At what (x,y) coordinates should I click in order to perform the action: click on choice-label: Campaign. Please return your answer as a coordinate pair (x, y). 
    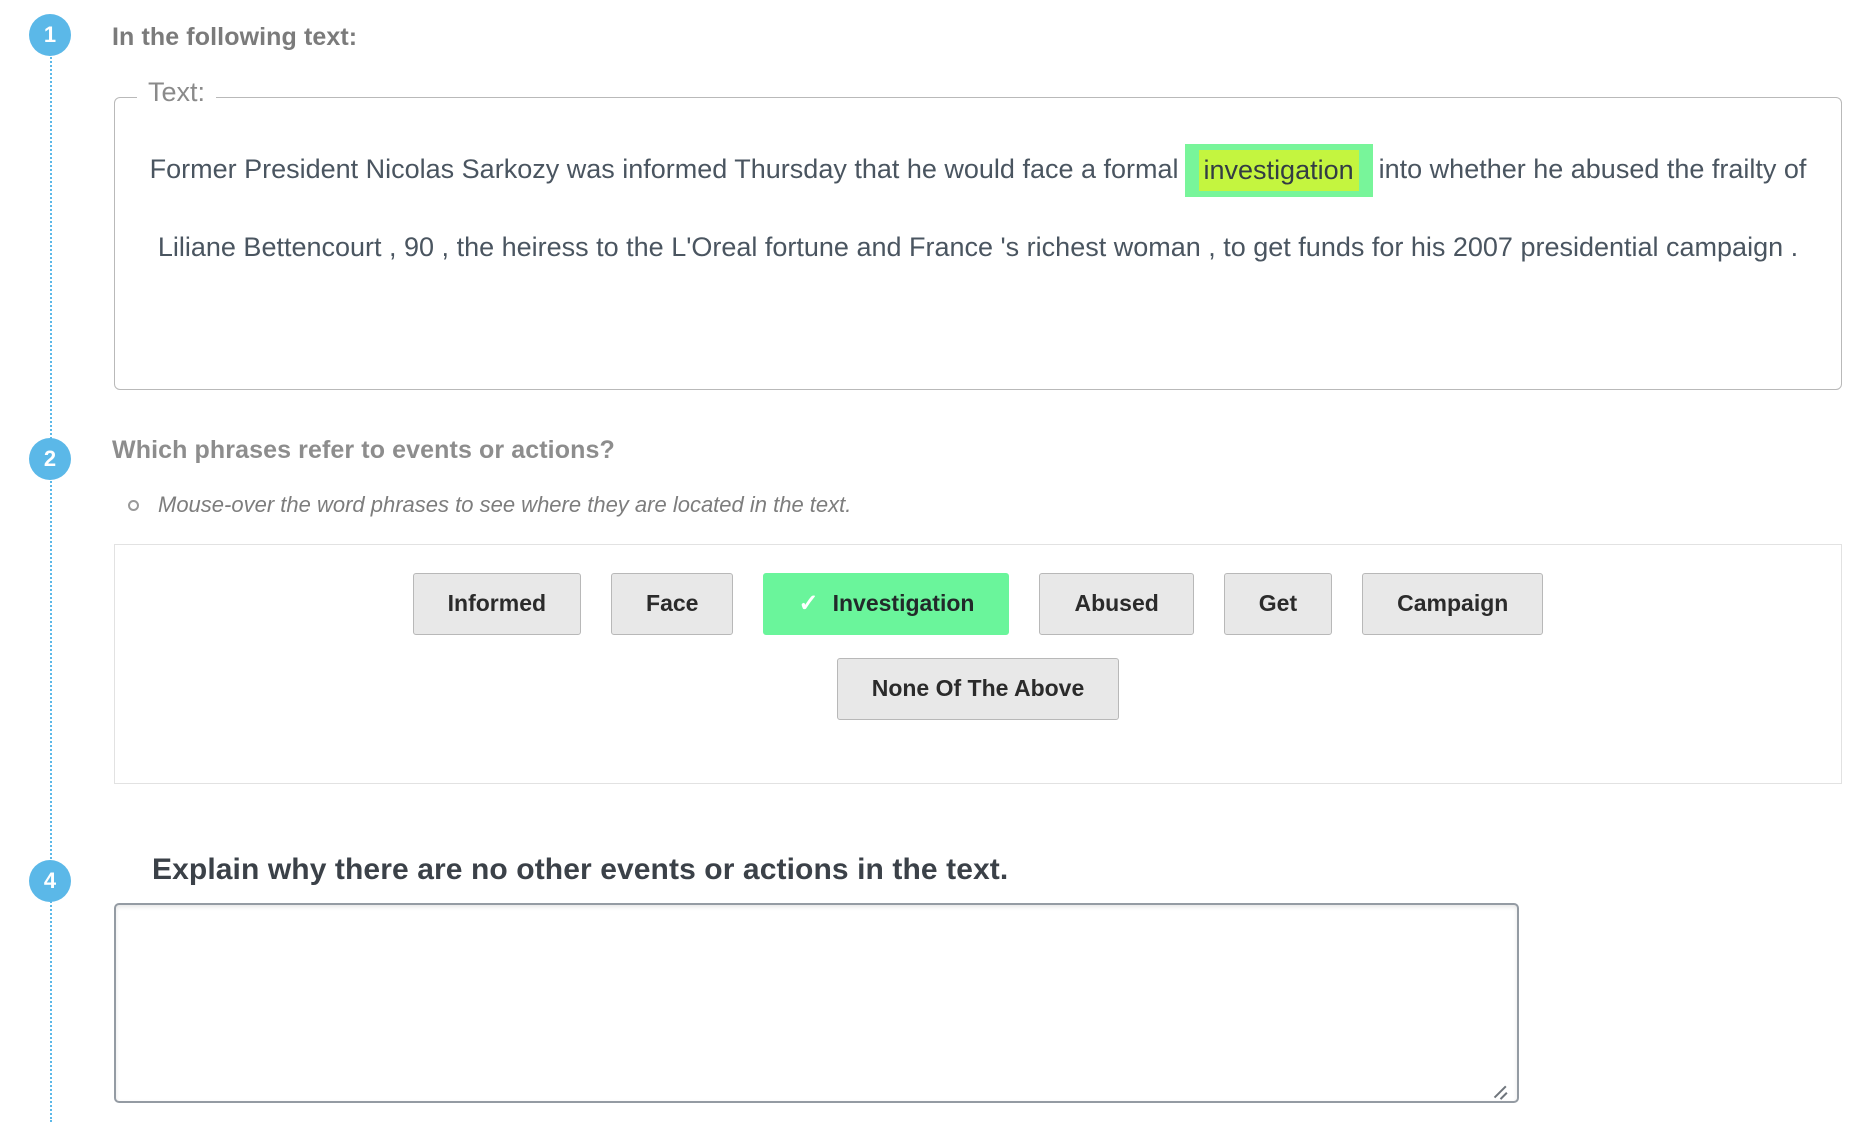
    Looking at the image, I should click on (1453, 603).